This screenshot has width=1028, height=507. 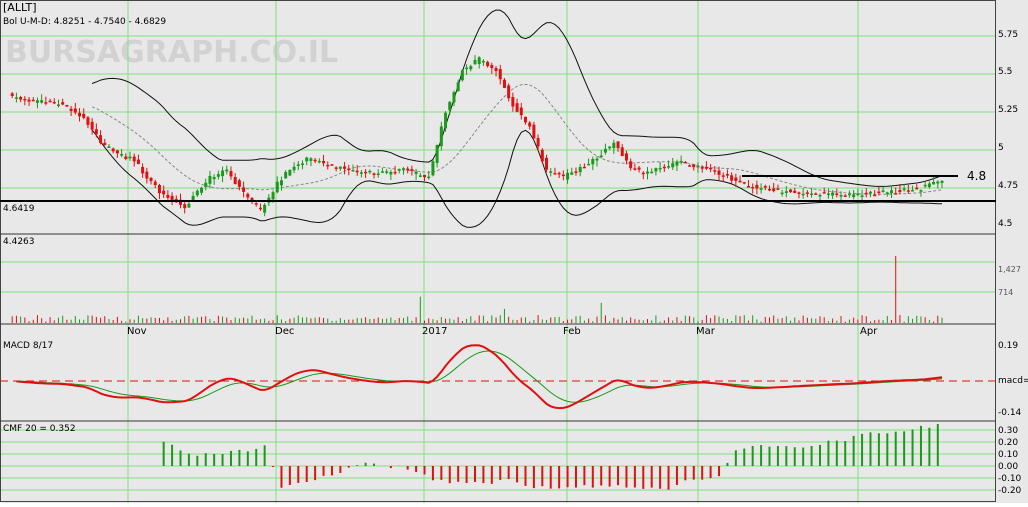 What do you see at coordinates (1001, 148) in the screenshot?
I see `price-tick: 5` at bounding box center [1001, 148].